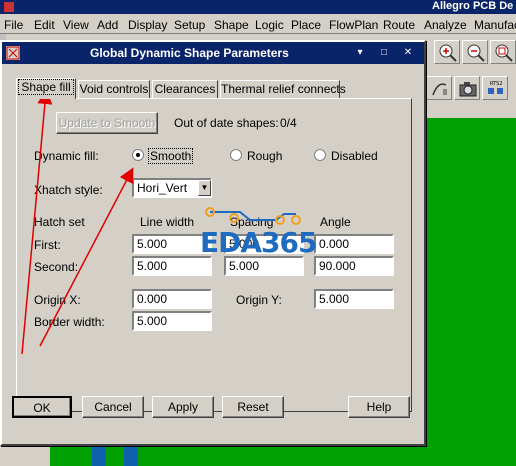 This screenshot has height=466, width=516. I want to click on menu-flowplan: FlowPlan, so click(353, 25).